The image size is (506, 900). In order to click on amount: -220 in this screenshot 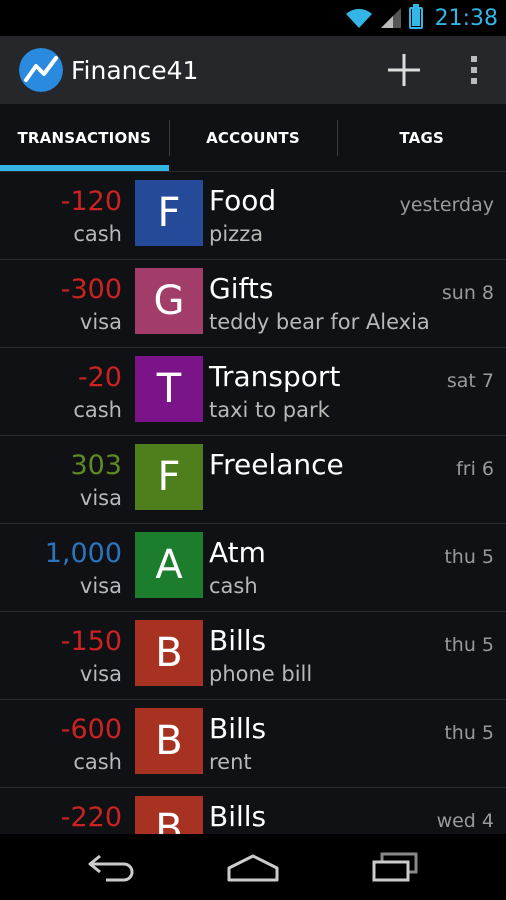, I will do `click(91, 817)`.